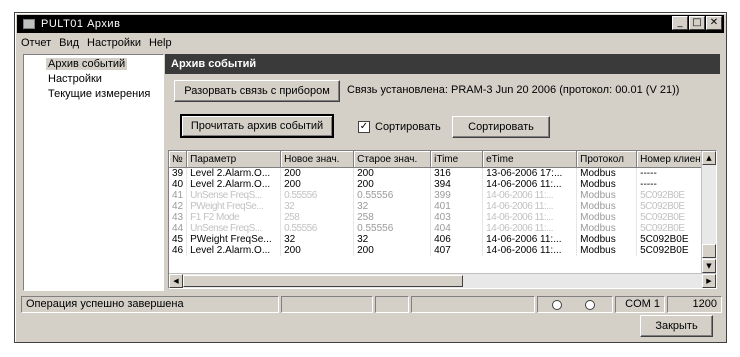 The image size is (740, 357). Describe the element at coordinates (530, 159) in the screenshot. I see `column-header: eTime` at that location.